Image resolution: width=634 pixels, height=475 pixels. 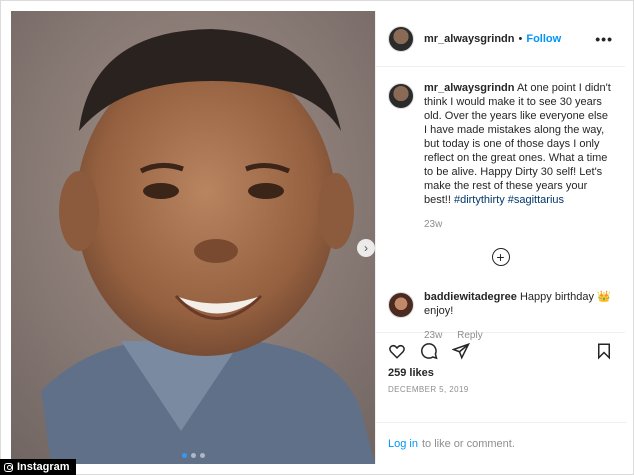 I want to click on carousel-next-button: ›, so click(x=366, y=248).